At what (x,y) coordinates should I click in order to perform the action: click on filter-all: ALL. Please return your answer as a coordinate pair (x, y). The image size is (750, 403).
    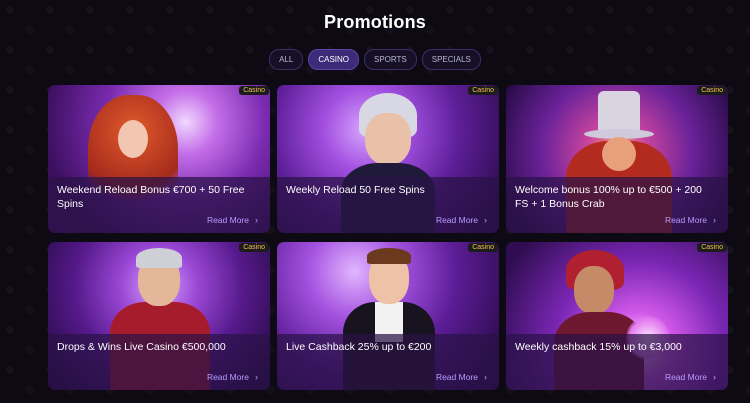
    Looking at the image, I should click on (286, 59).